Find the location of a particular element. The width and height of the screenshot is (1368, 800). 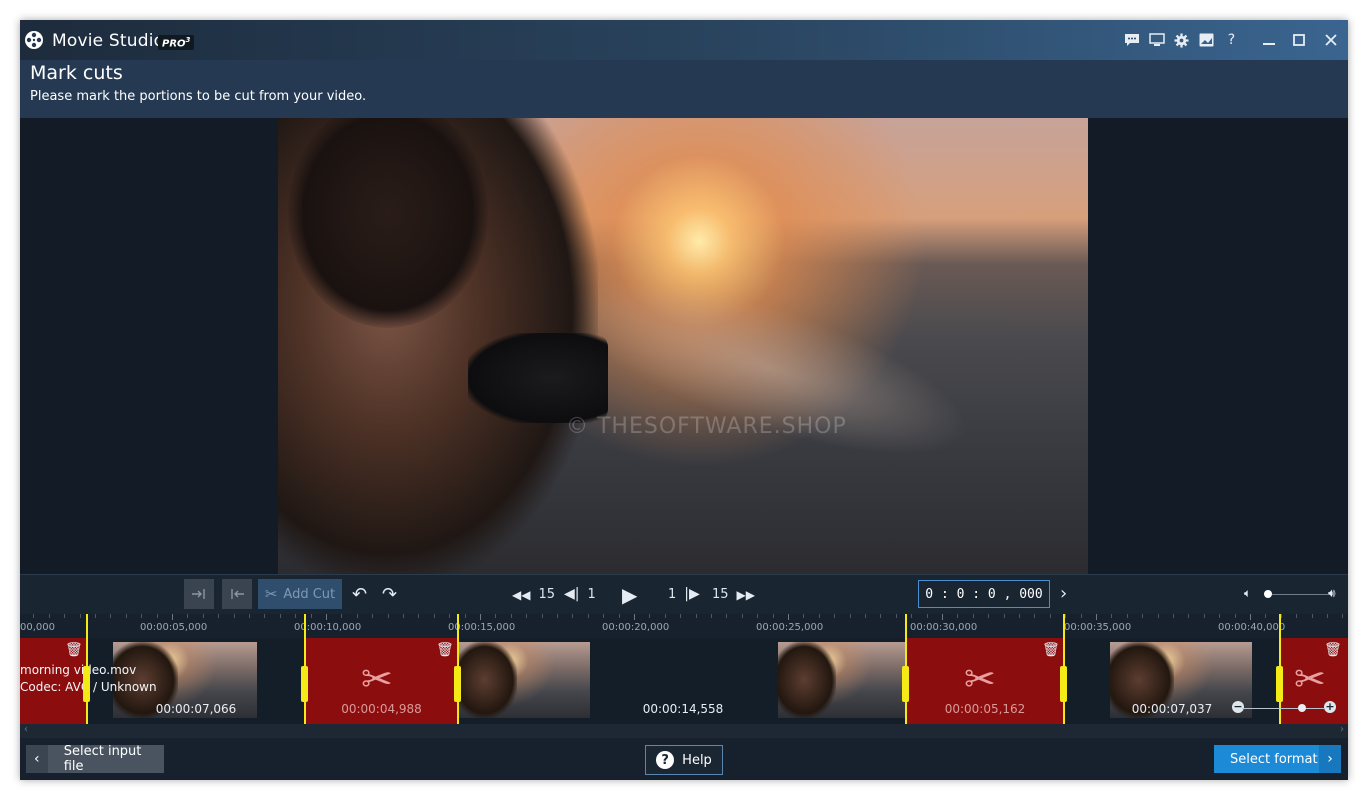

ruler-label: 00:00:25,000 is located at coordinates (790, 627).